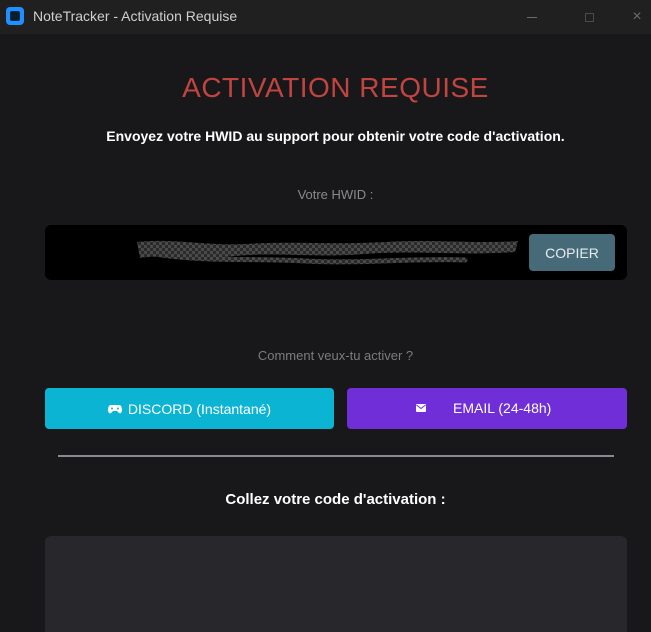 The height and width of the screenshot is (632, 651). I want to click on email-button-label: EMAIL (24-48h), so click(502, 408).